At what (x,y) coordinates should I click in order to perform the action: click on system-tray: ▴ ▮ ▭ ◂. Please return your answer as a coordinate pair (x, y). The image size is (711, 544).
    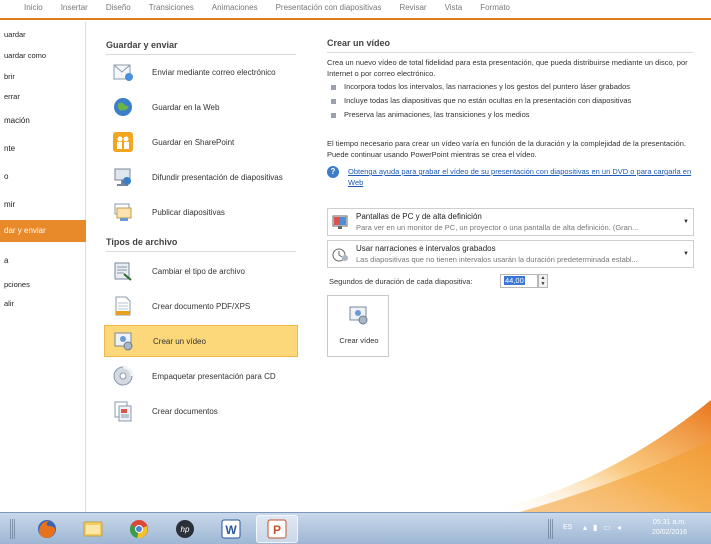
    Looking at the image, I should click on (602, 527).